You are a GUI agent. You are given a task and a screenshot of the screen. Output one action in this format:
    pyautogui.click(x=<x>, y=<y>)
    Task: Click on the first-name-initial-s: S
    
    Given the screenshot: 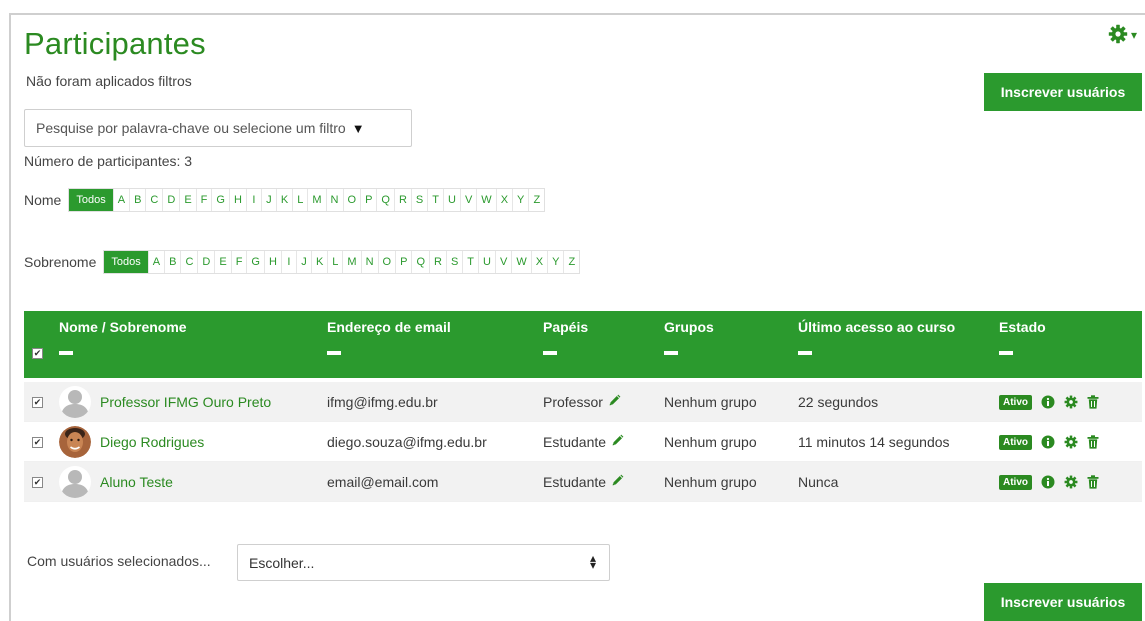 What is the action you would take?
    pyautogui.click(x=420, y=200)
    